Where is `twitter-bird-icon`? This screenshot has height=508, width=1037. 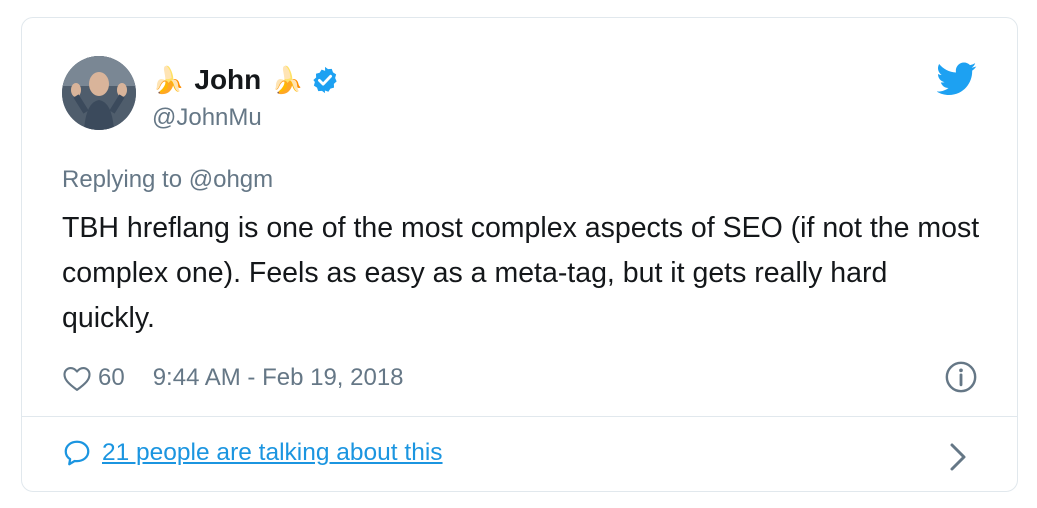 twitter-bird-icon is located at coordinates (957, 79).